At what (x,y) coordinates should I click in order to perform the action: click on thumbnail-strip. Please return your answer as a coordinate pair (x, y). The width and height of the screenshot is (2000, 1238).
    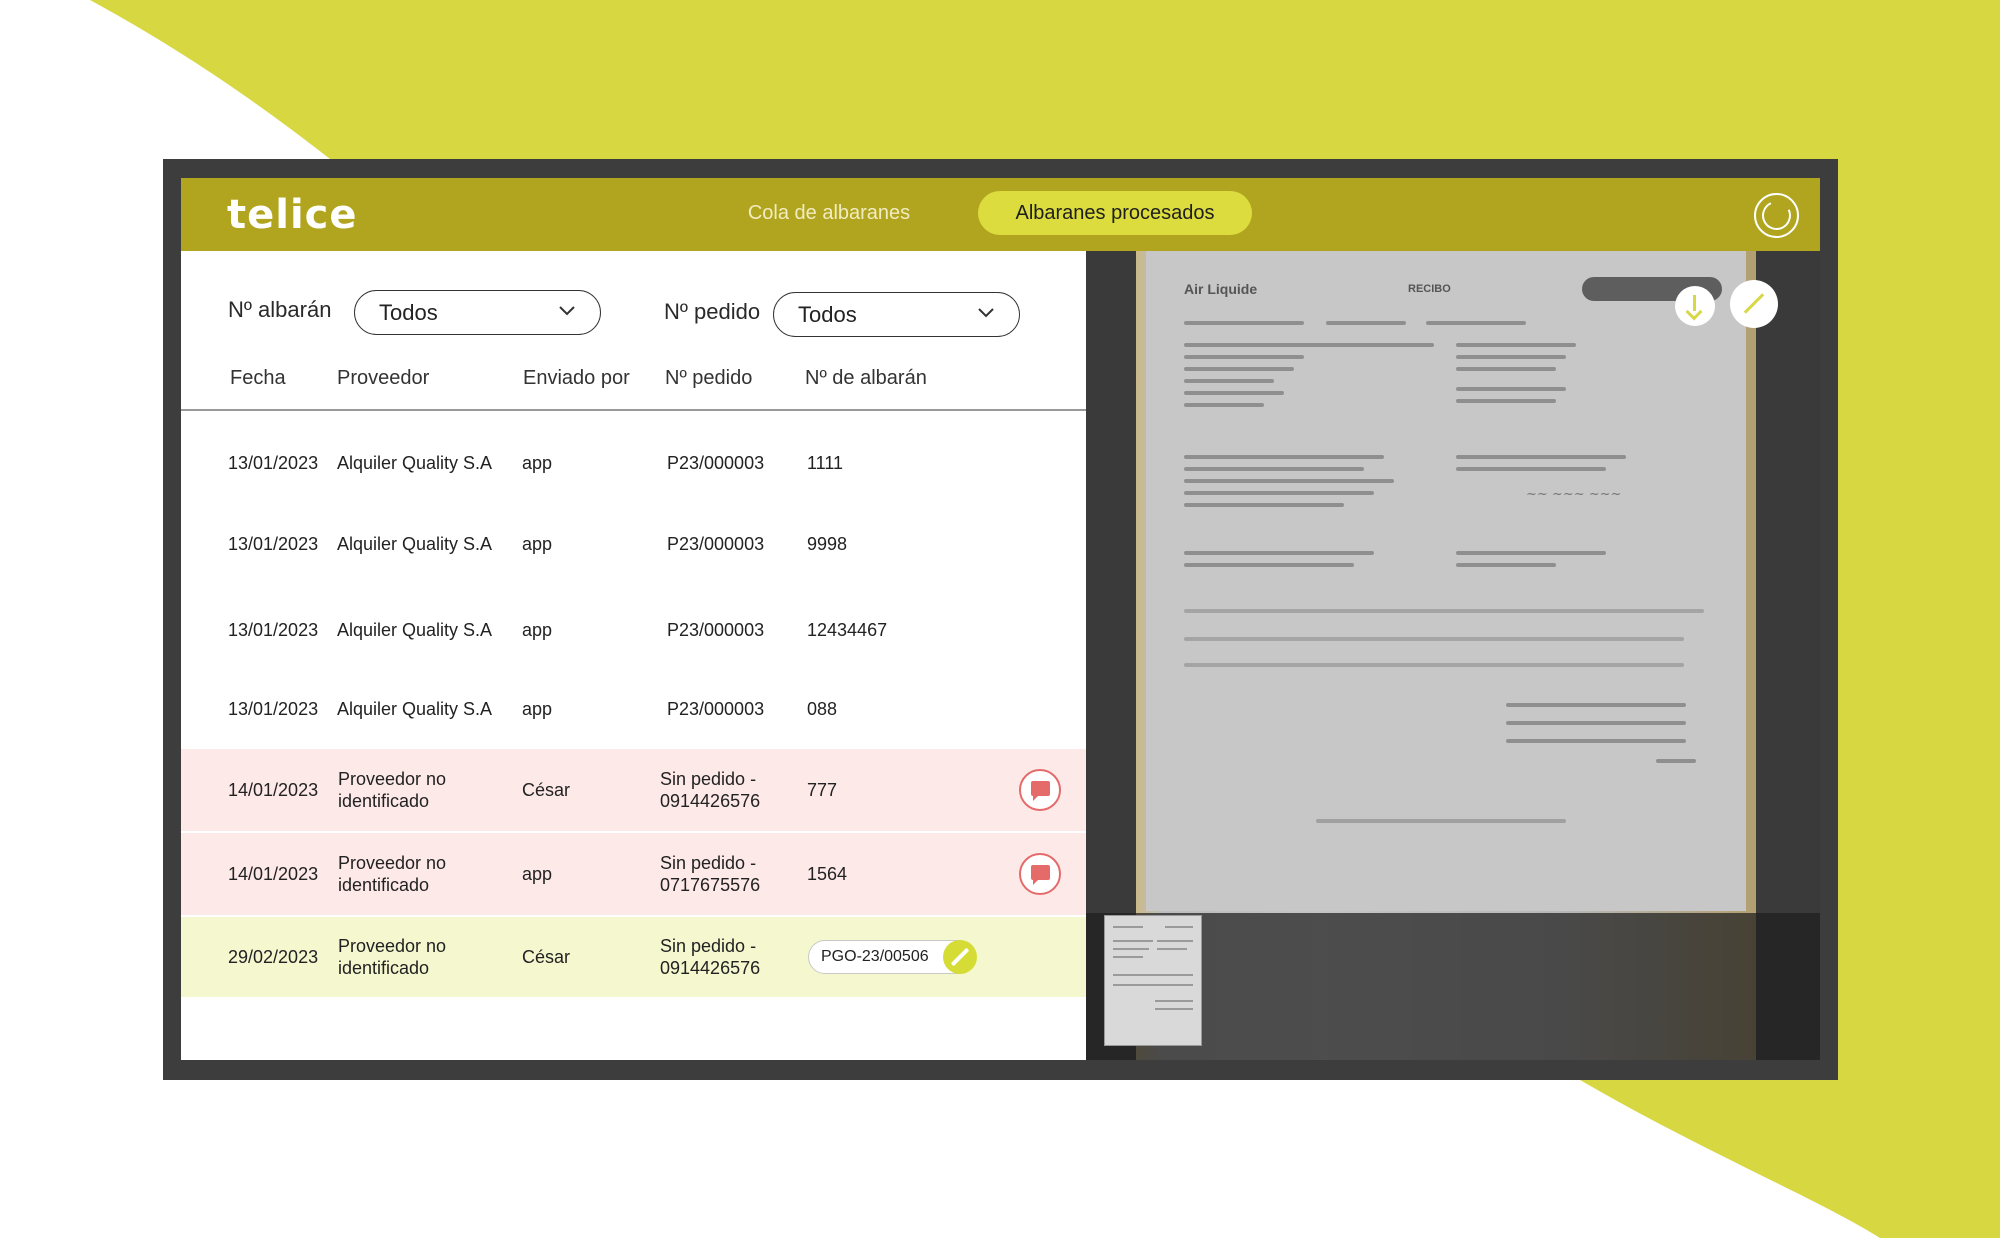
    Looking at the image, I should click on (1453, 986).